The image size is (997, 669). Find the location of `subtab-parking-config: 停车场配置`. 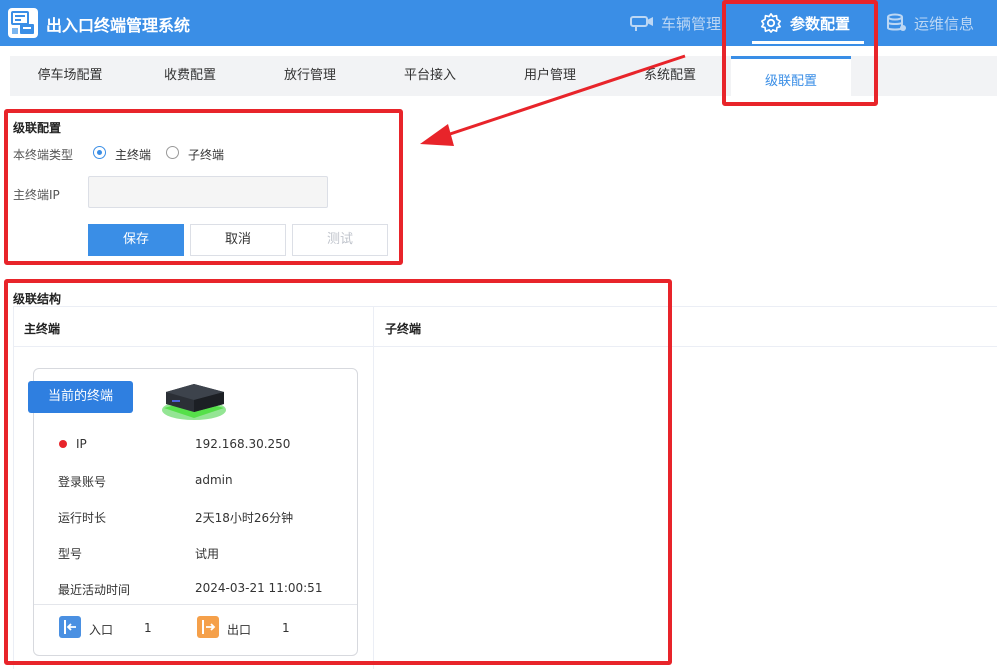

subtab-parking-config: 停车场配置 is located at coordinates (70, 76).